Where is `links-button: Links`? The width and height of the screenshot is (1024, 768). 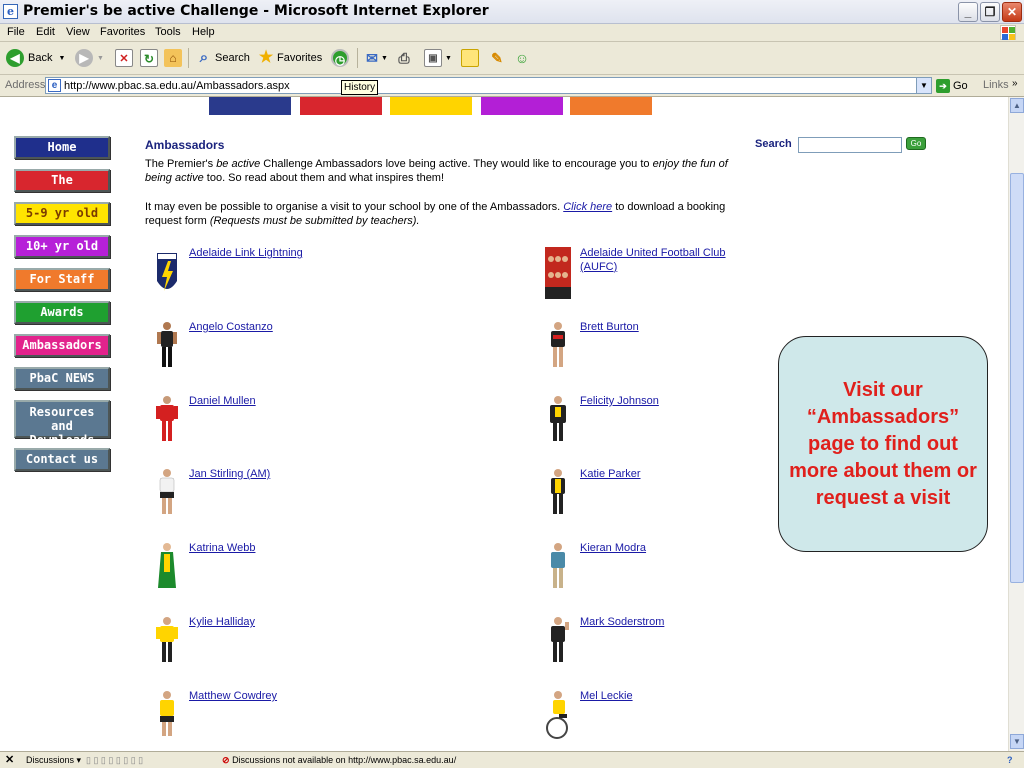 links-button: Links is located at coordinates (996, 85).